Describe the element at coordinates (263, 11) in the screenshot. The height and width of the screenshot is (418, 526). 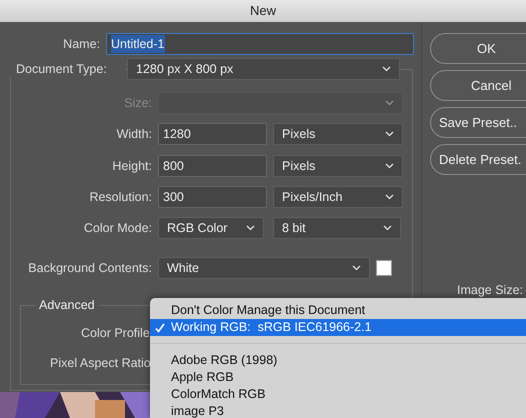
I see `window-title: New` at that location.